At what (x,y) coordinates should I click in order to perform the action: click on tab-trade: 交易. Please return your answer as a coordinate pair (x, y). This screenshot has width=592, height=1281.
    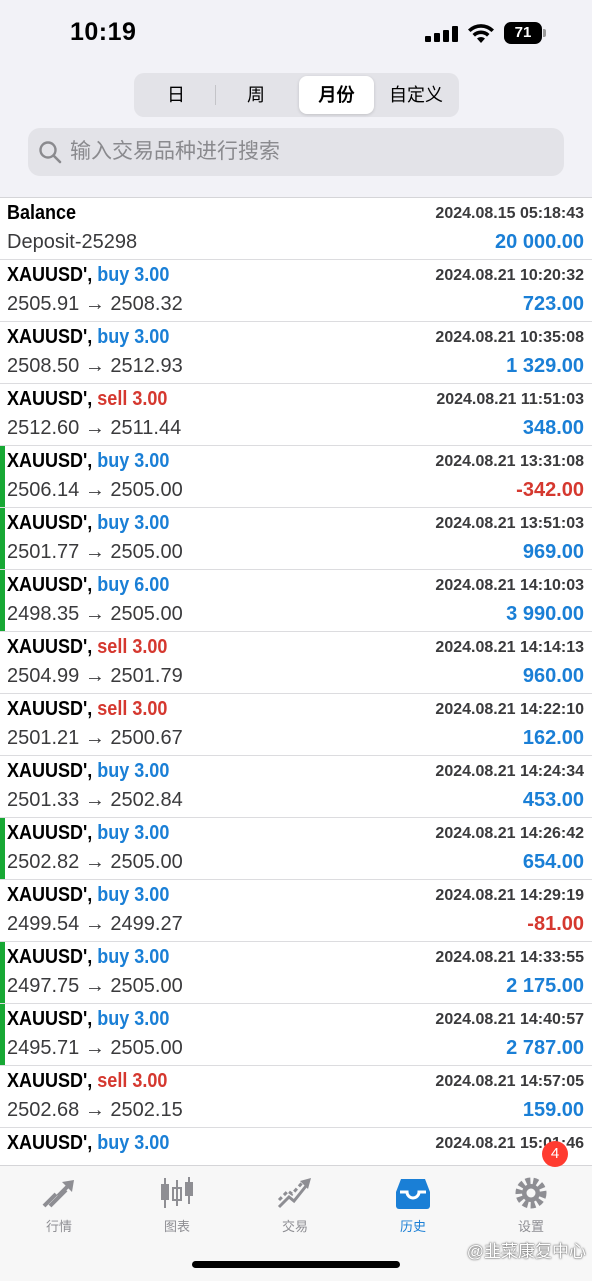
    Looking at the image, I should click on (295, 1207).